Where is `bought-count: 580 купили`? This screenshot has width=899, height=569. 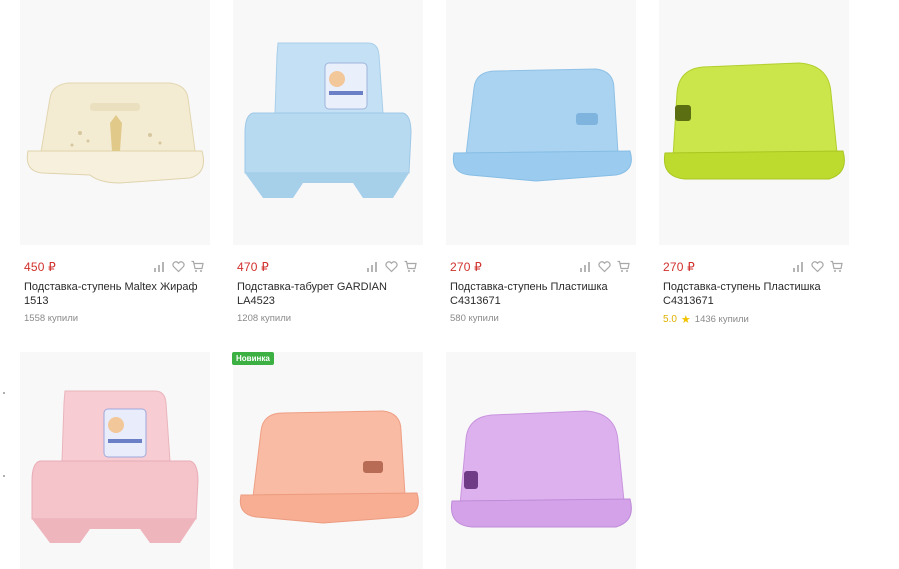
bought-count: 580 купили is located at coordinates (474, 318).